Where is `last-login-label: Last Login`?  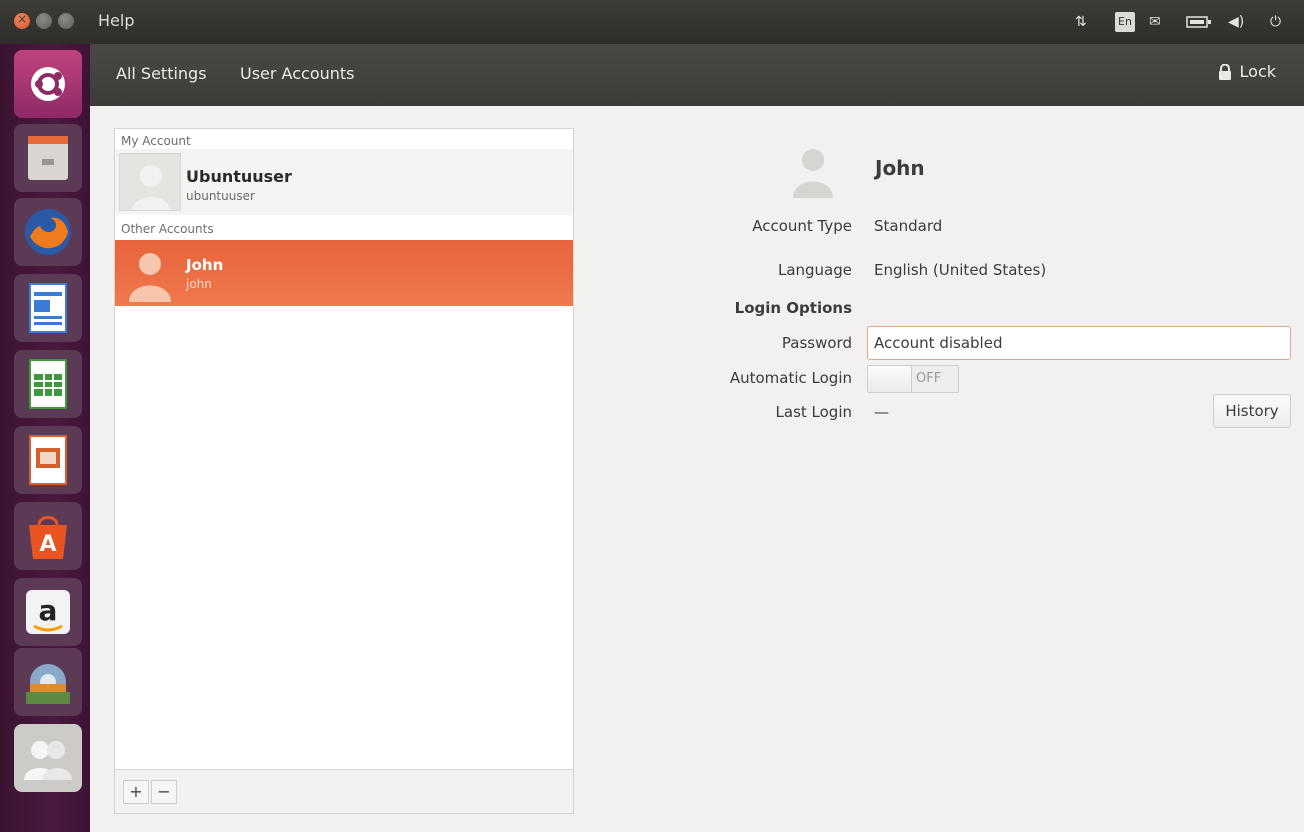 last-login-label: Last Login is located at coordinates (813, 412).